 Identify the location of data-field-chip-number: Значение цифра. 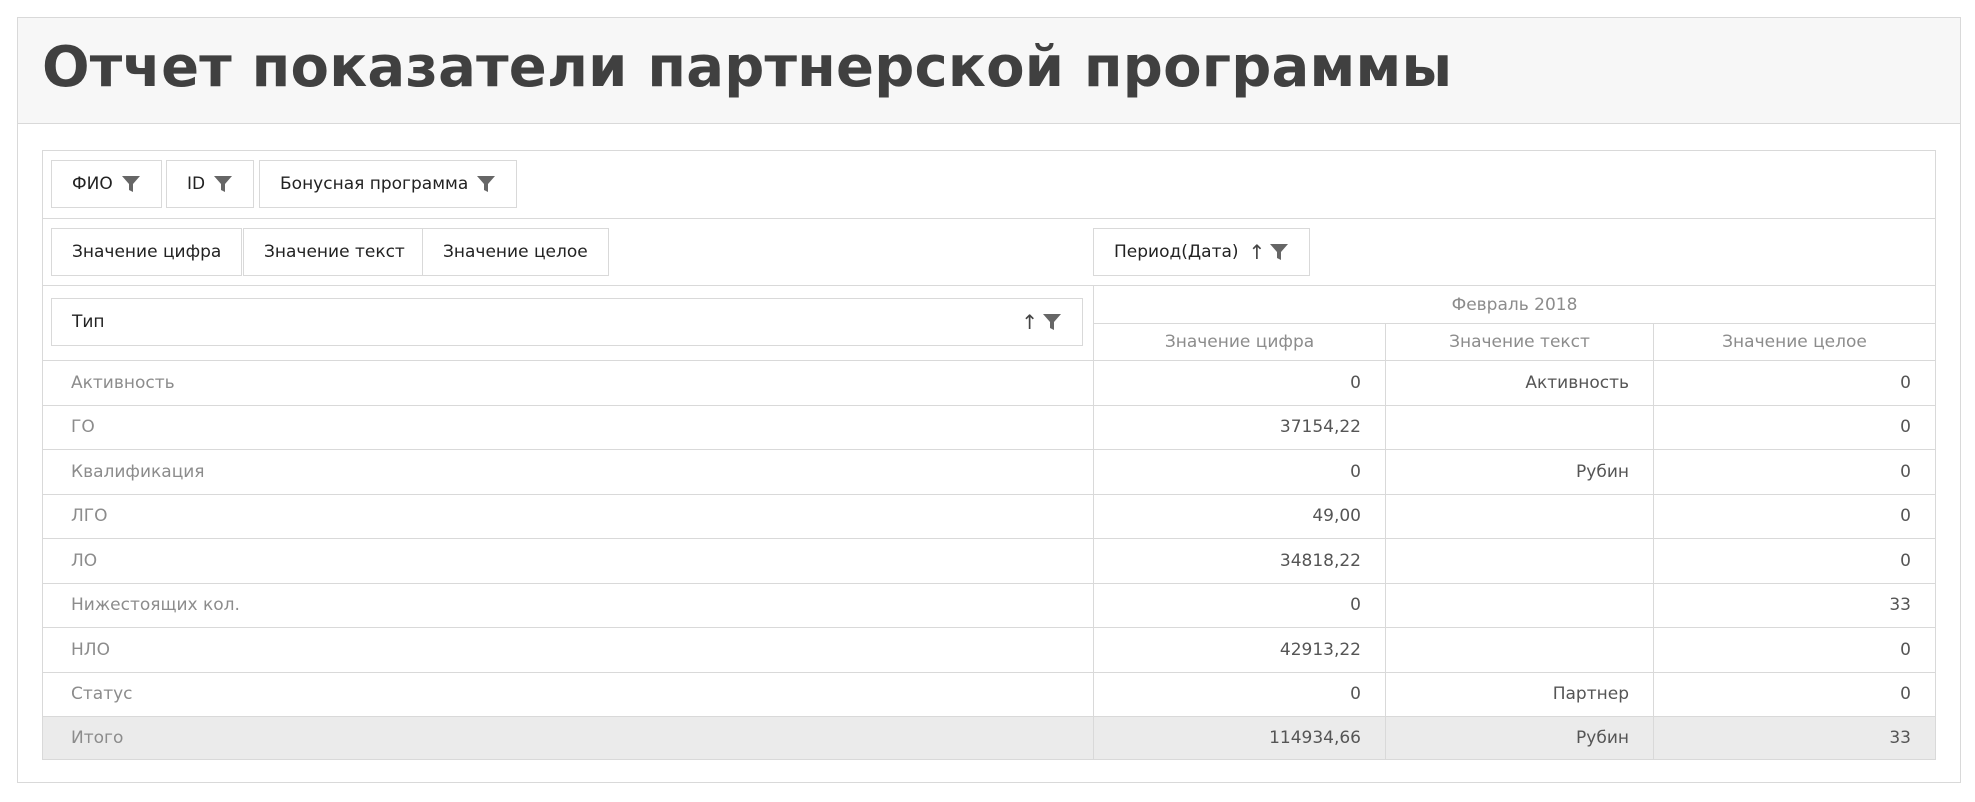
(147, 252).